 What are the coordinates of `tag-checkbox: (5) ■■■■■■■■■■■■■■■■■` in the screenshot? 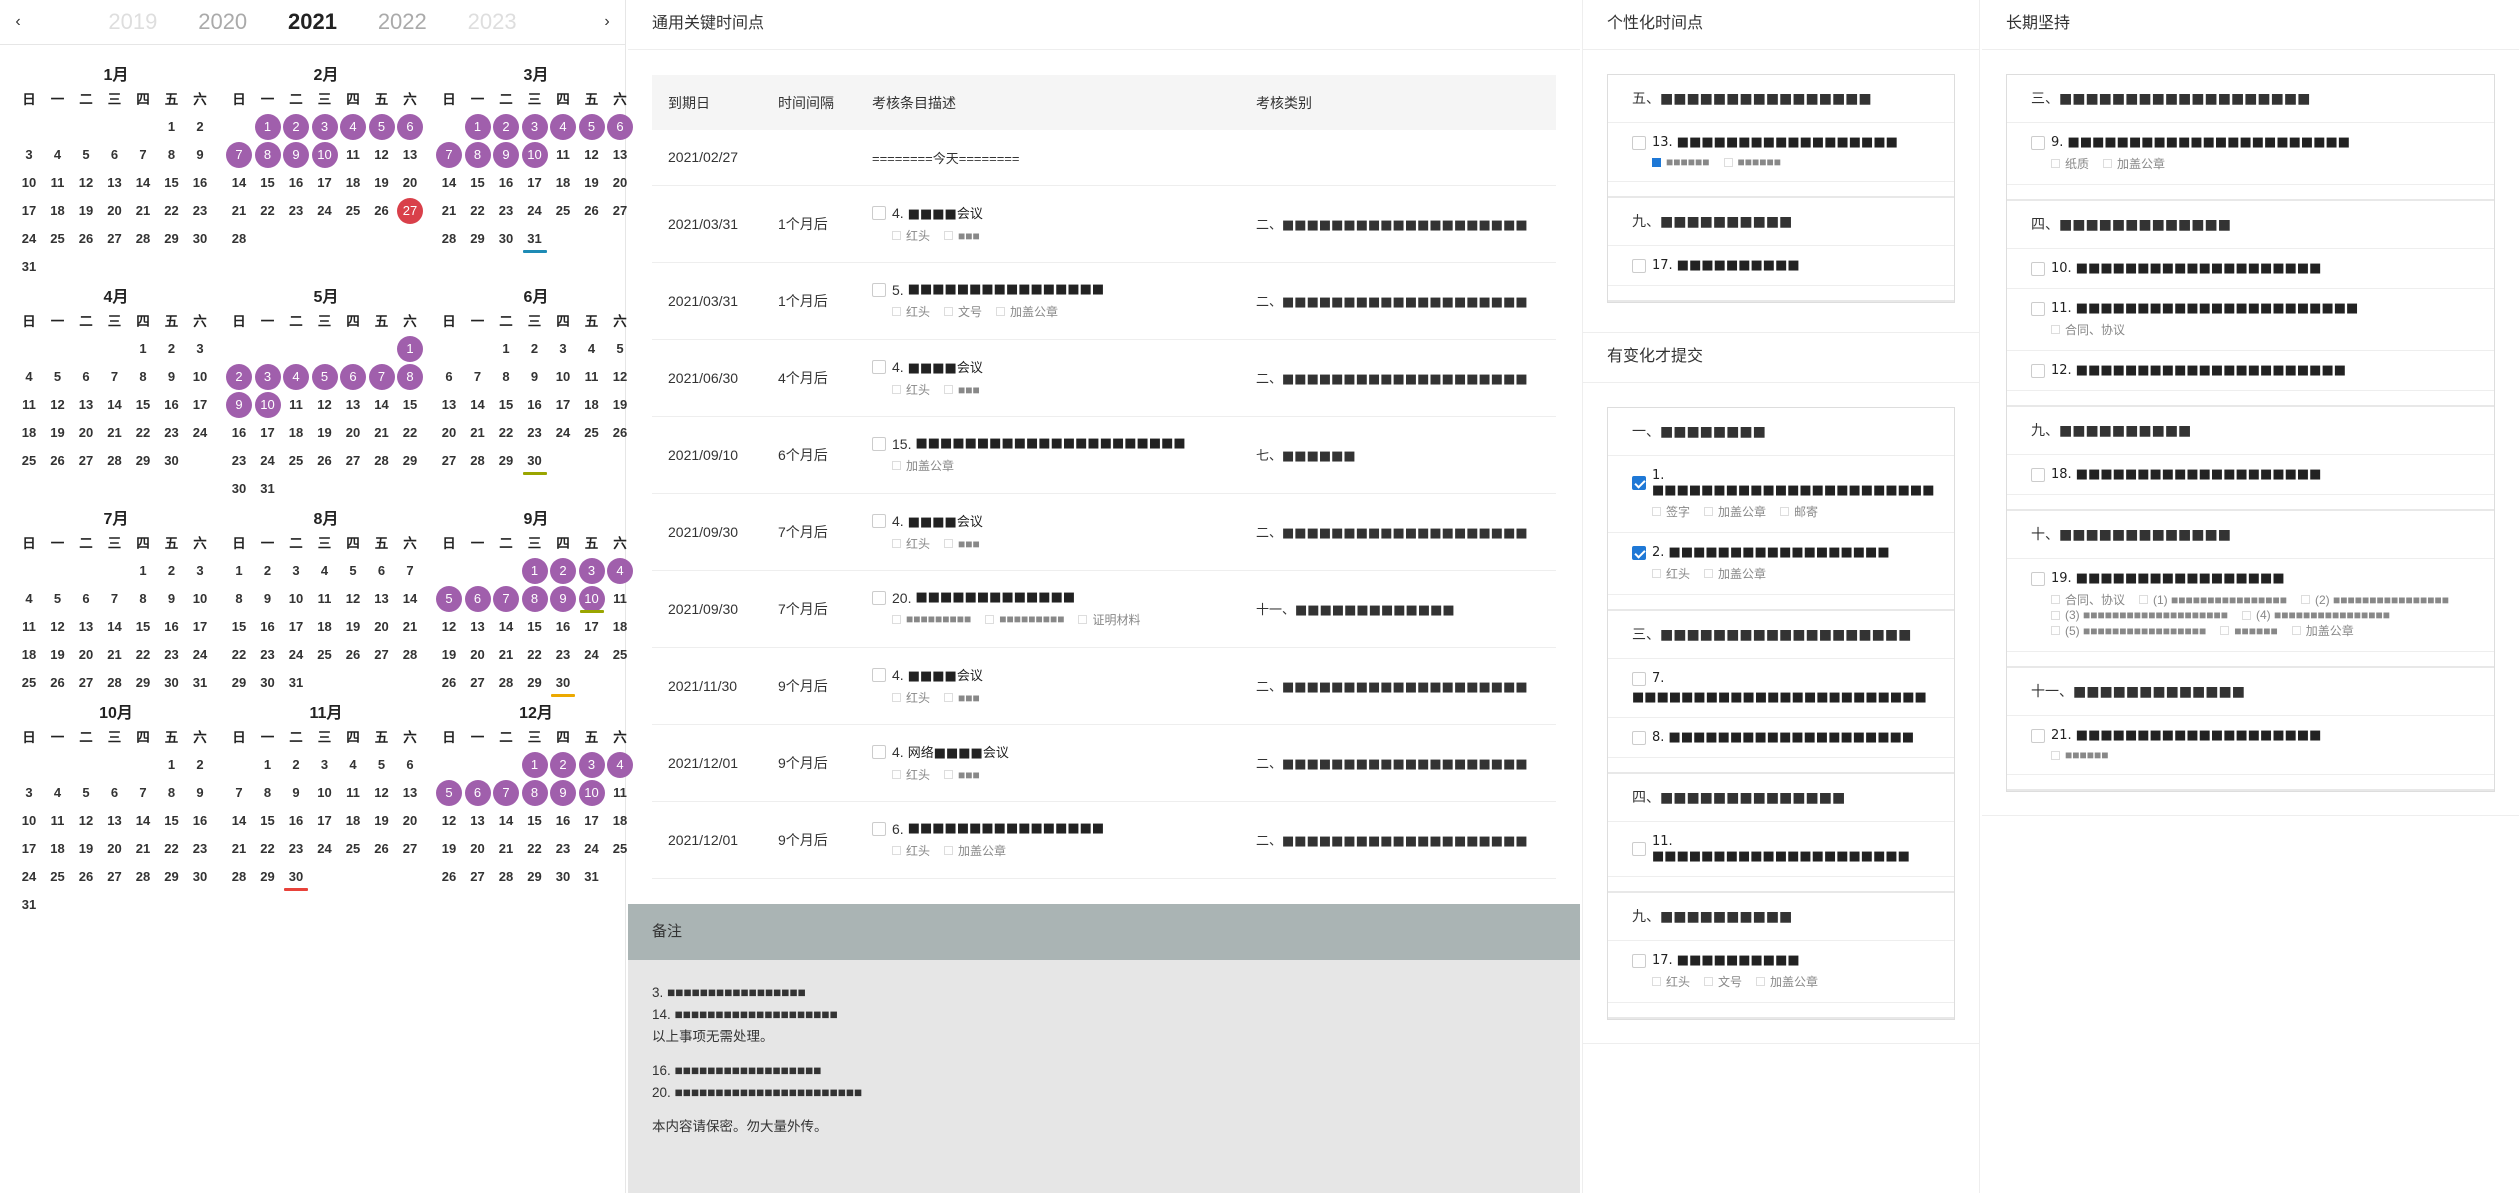 It's located at (2128, 630).